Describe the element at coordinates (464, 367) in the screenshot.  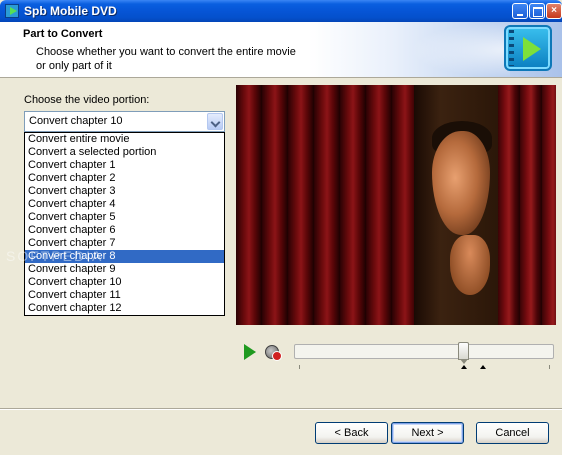
I see `selection-start-marker` at that location.